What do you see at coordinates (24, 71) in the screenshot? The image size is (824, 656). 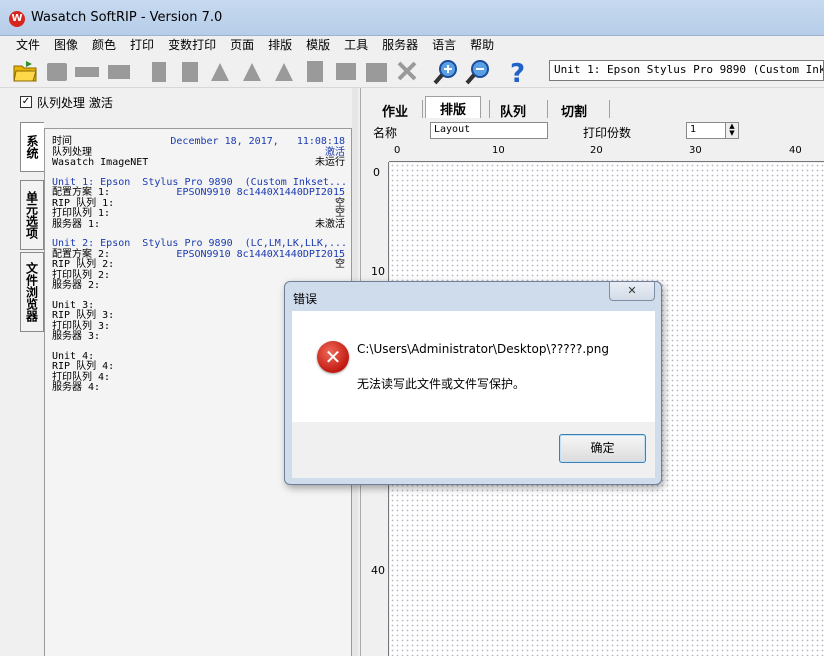 I see `open-folder-icon` at bounding box center [24, 71].